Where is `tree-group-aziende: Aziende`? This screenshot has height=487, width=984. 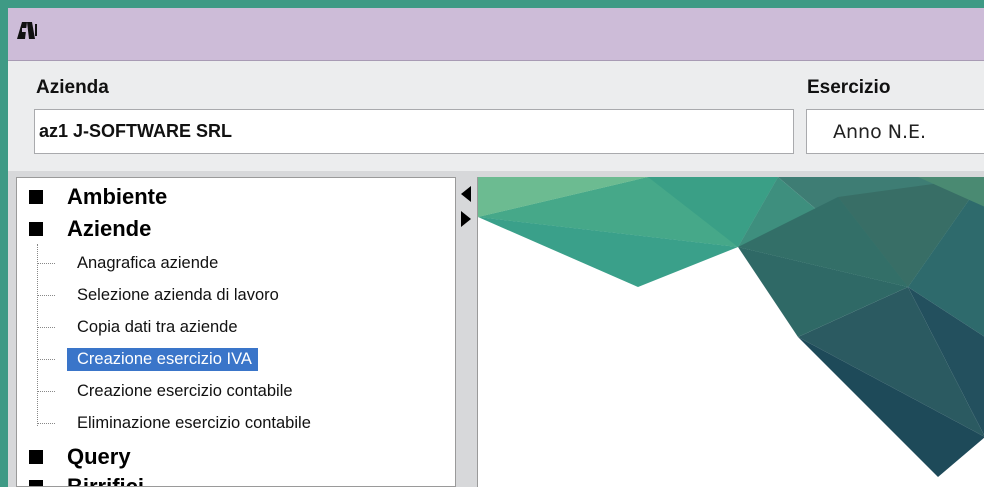 tree-group-aziende: Aziende is located at coordinates (84, 229).